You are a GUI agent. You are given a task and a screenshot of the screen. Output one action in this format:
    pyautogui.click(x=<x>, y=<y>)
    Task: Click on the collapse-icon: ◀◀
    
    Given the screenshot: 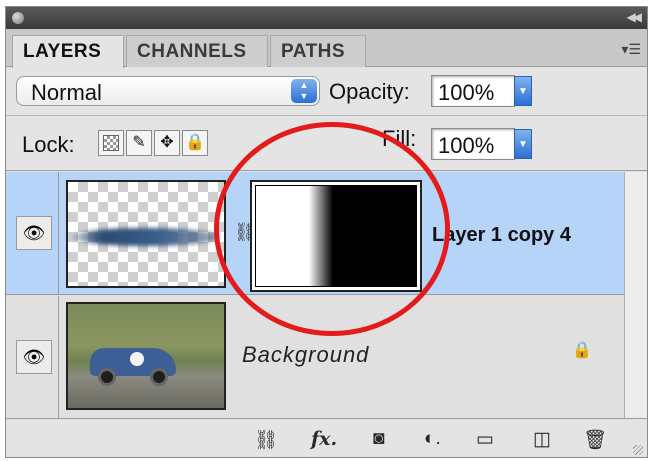 What is the action you would take?
    pyautogui.click(x=635, y=17)
    